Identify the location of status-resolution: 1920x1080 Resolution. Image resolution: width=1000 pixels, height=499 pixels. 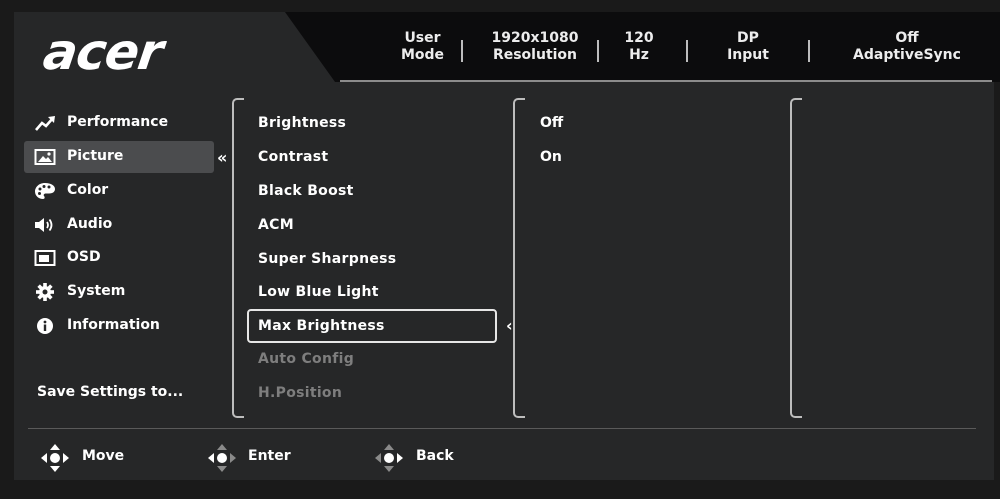
(535, 47).